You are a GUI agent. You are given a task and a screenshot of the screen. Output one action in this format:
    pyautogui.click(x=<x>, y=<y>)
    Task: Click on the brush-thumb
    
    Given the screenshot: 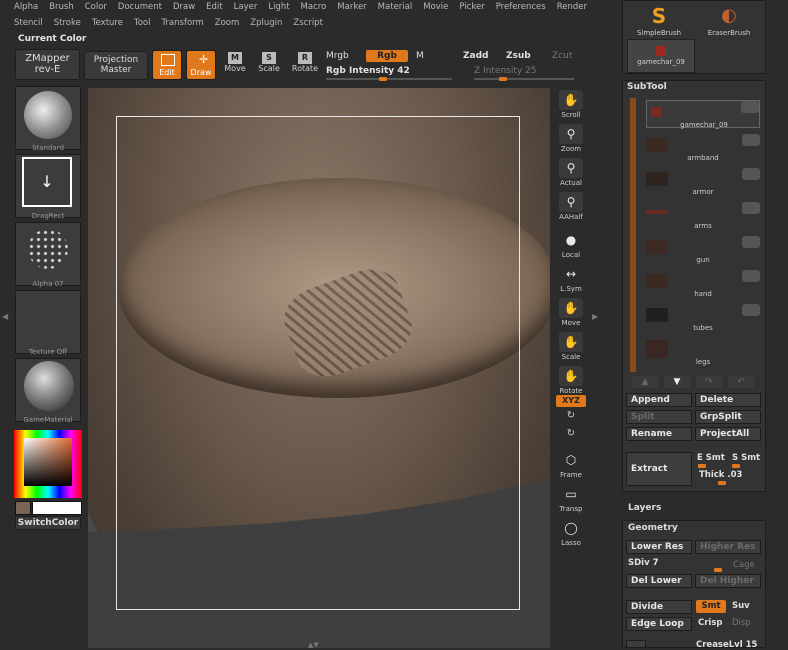 What is the action you would take?
    pyautogui.click(x=48, y=118)
    